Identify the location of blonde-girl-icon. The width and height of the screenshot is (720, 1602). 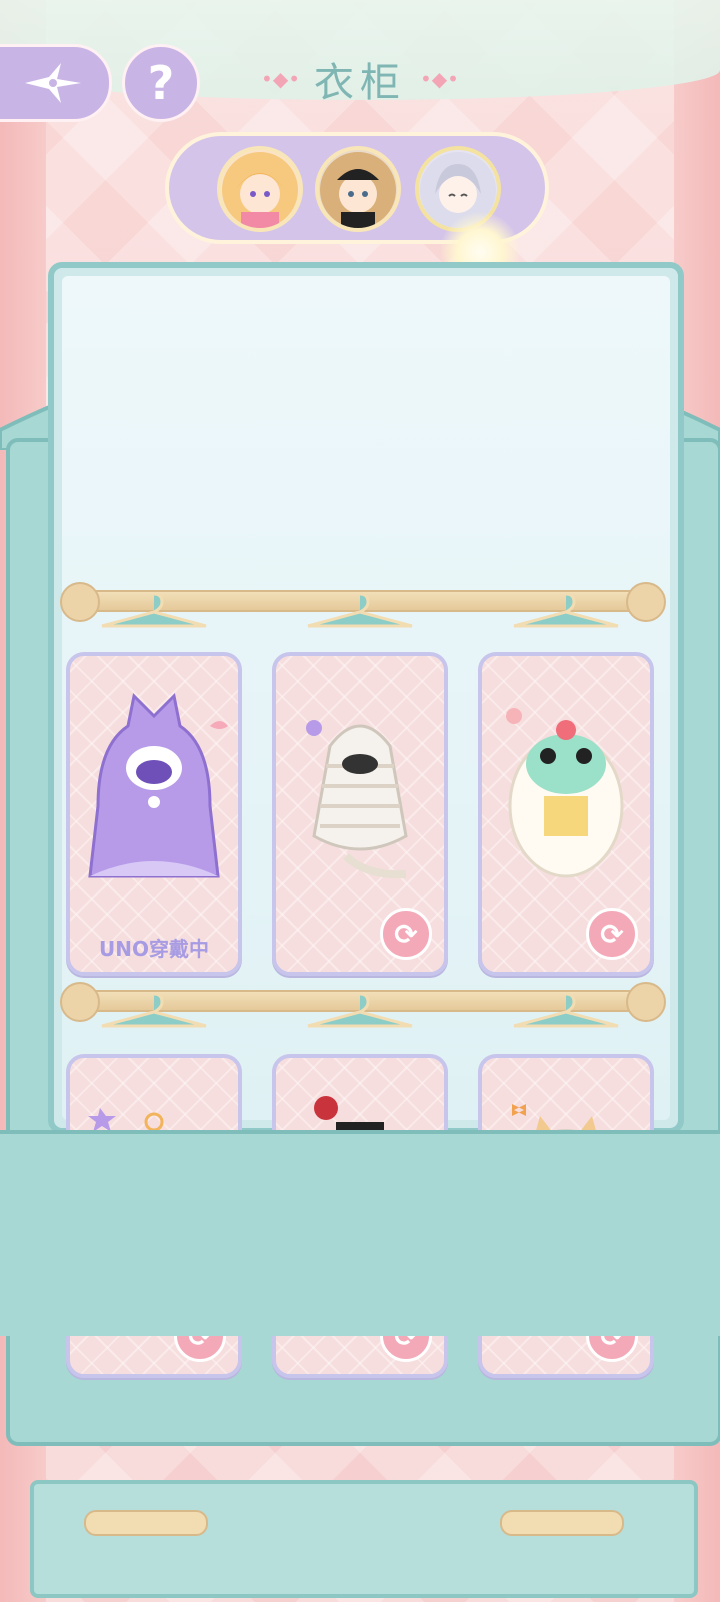
(260, 190).